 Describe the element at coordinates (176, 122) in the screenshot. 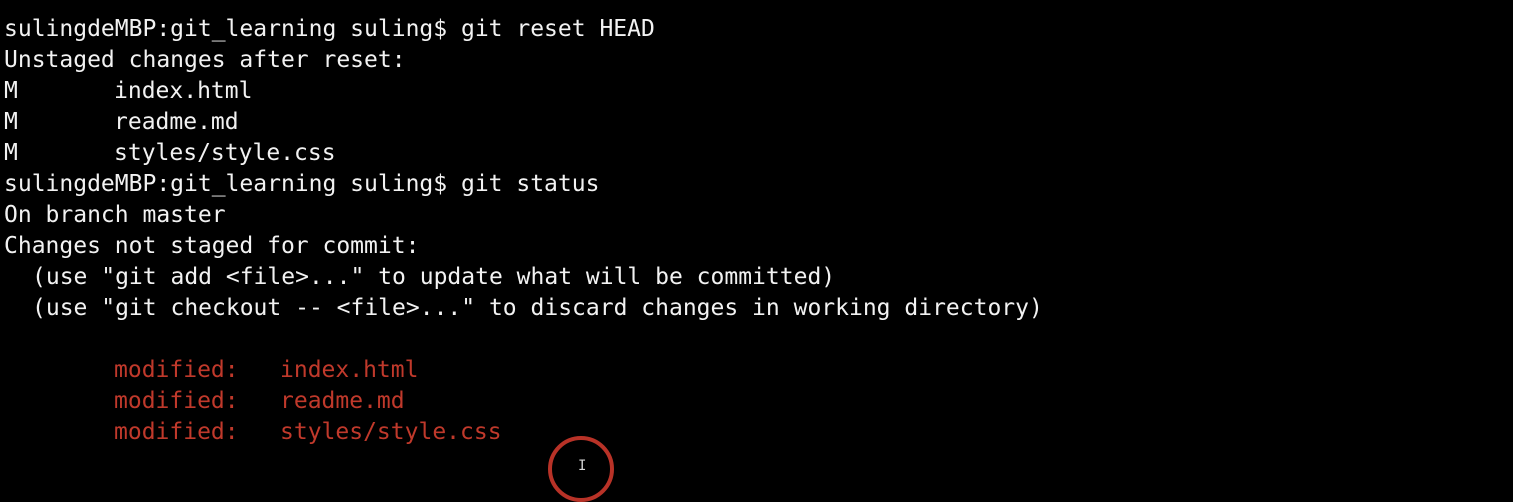

I see `file-name: readme.md` at that location.